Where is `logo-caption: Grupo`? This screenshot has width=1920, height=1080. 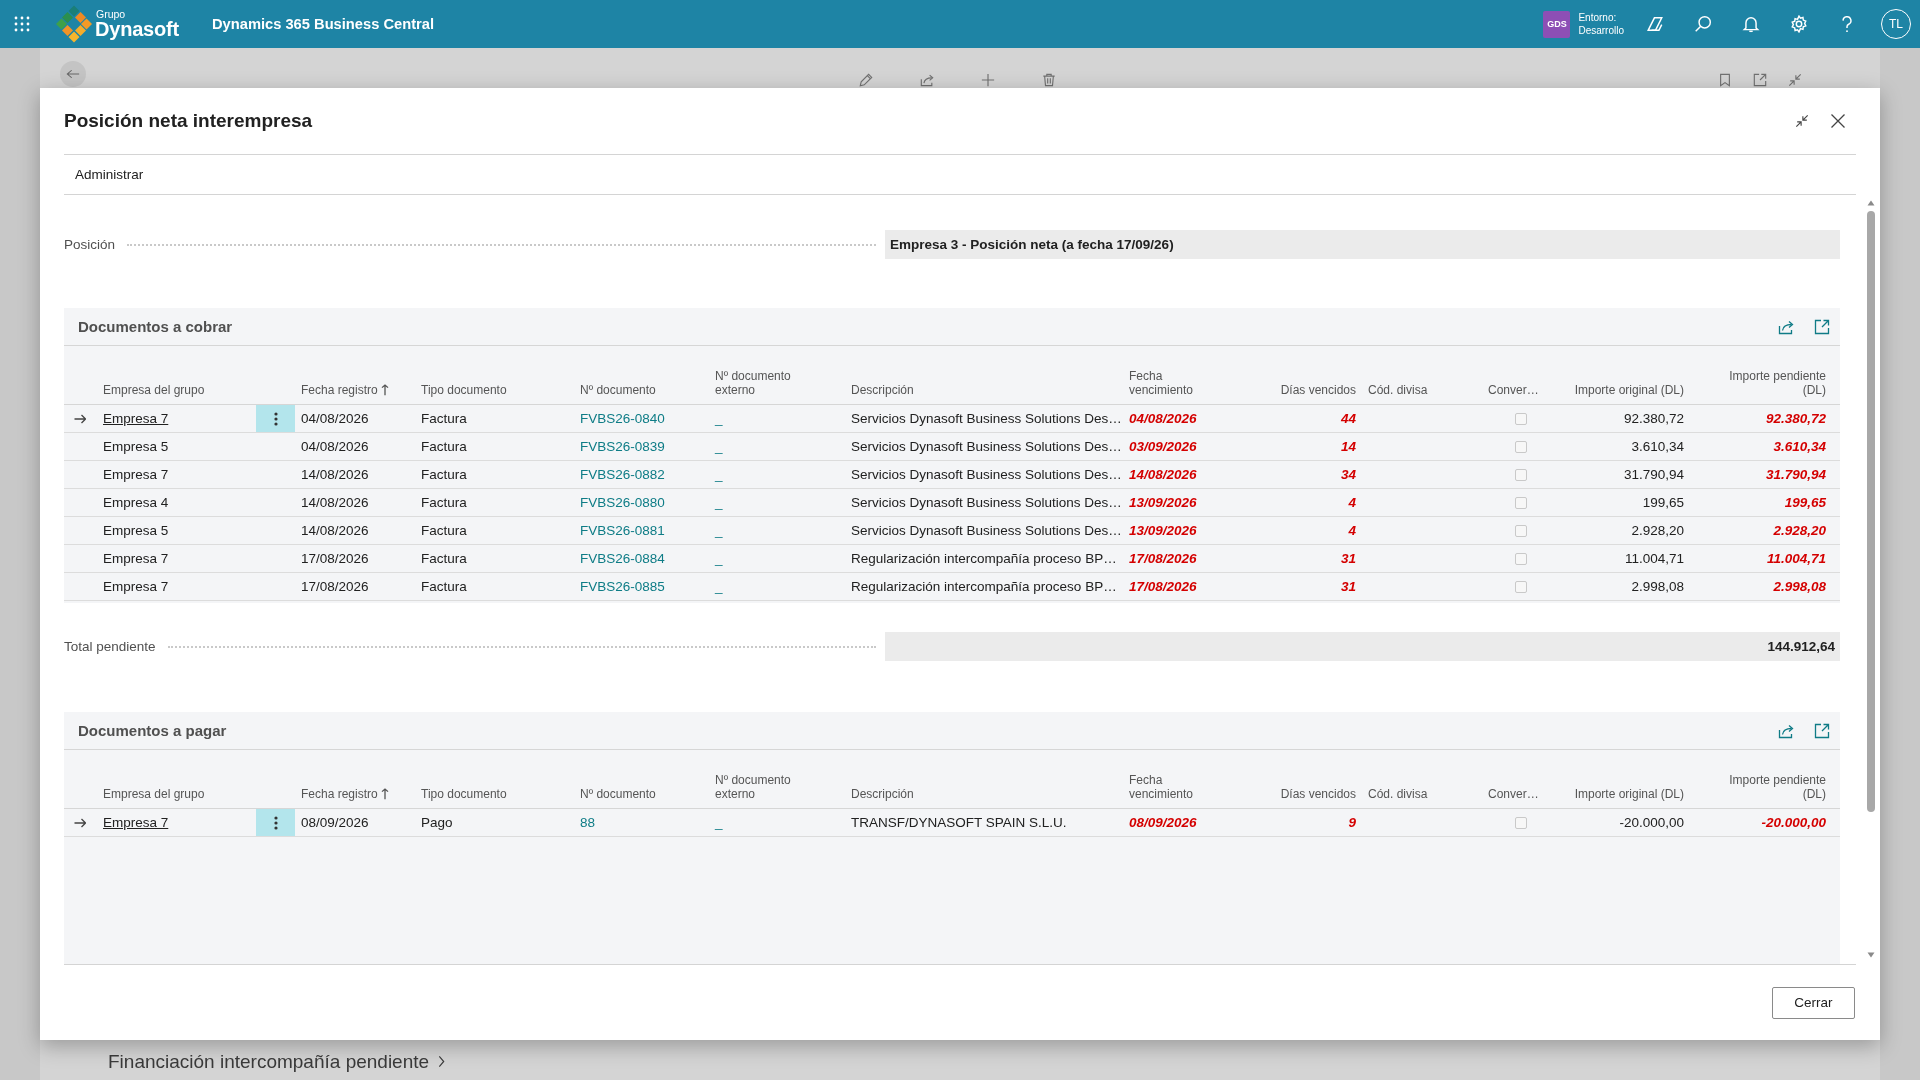
logo-caption: Grupo is located at coordinates (111, 14).